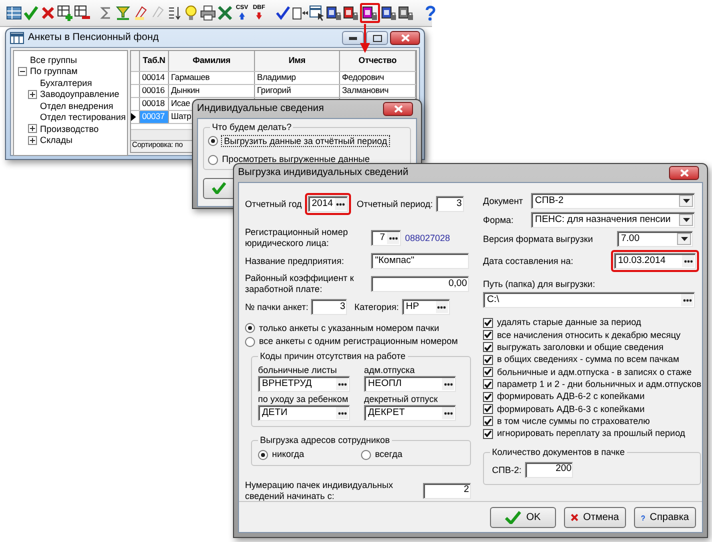  I want to click on column-header: Фамилия, so click(212, 61).